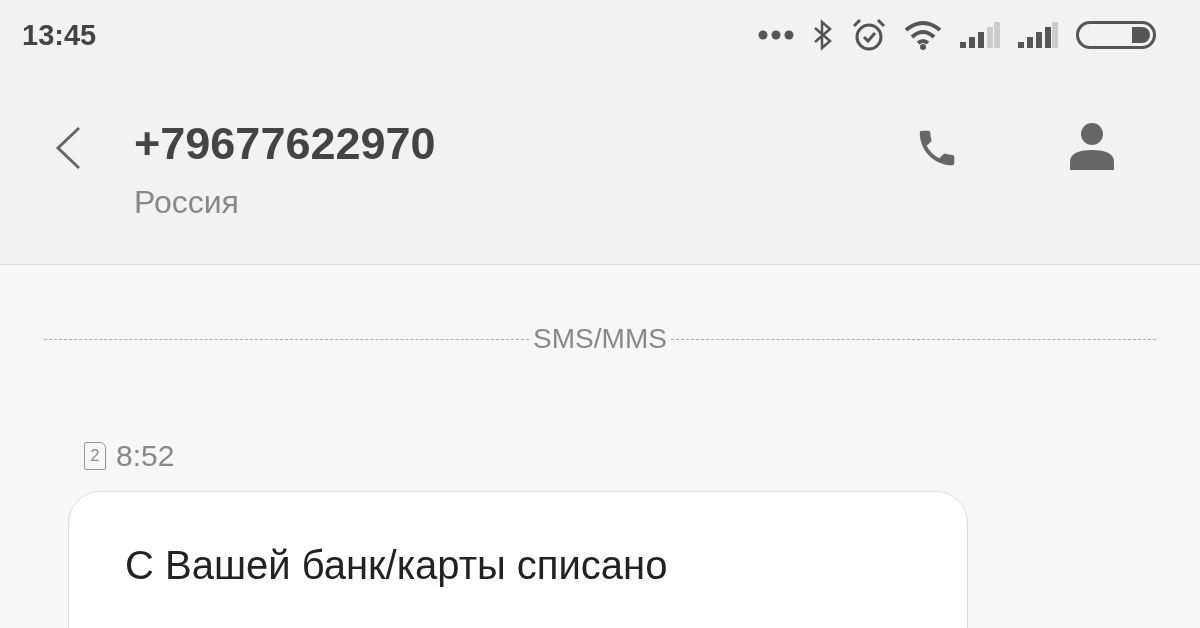  What do you see at coordinates (869, 35) in the screenshot?
I see `alarm-icon` at bounding box center [869, 35].